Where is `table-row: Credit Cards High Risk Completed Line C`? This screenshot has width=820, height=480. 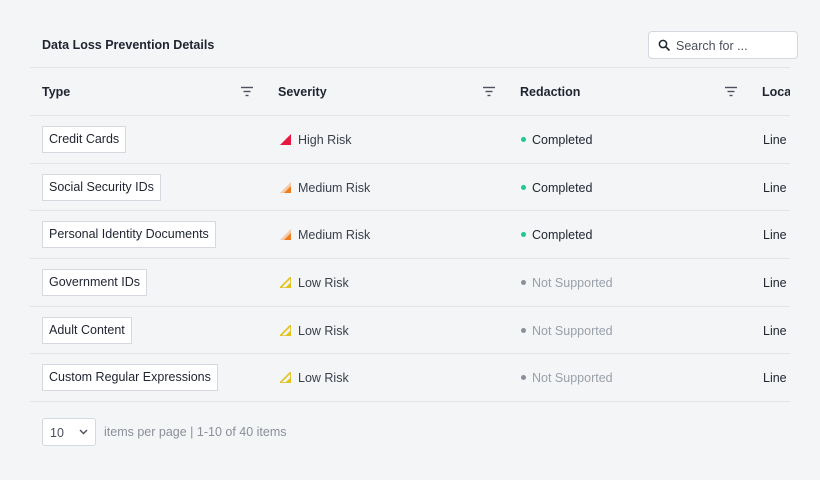
table-row: Credit Cards High Risk Completed Line C is located at coordinates (410, 140).